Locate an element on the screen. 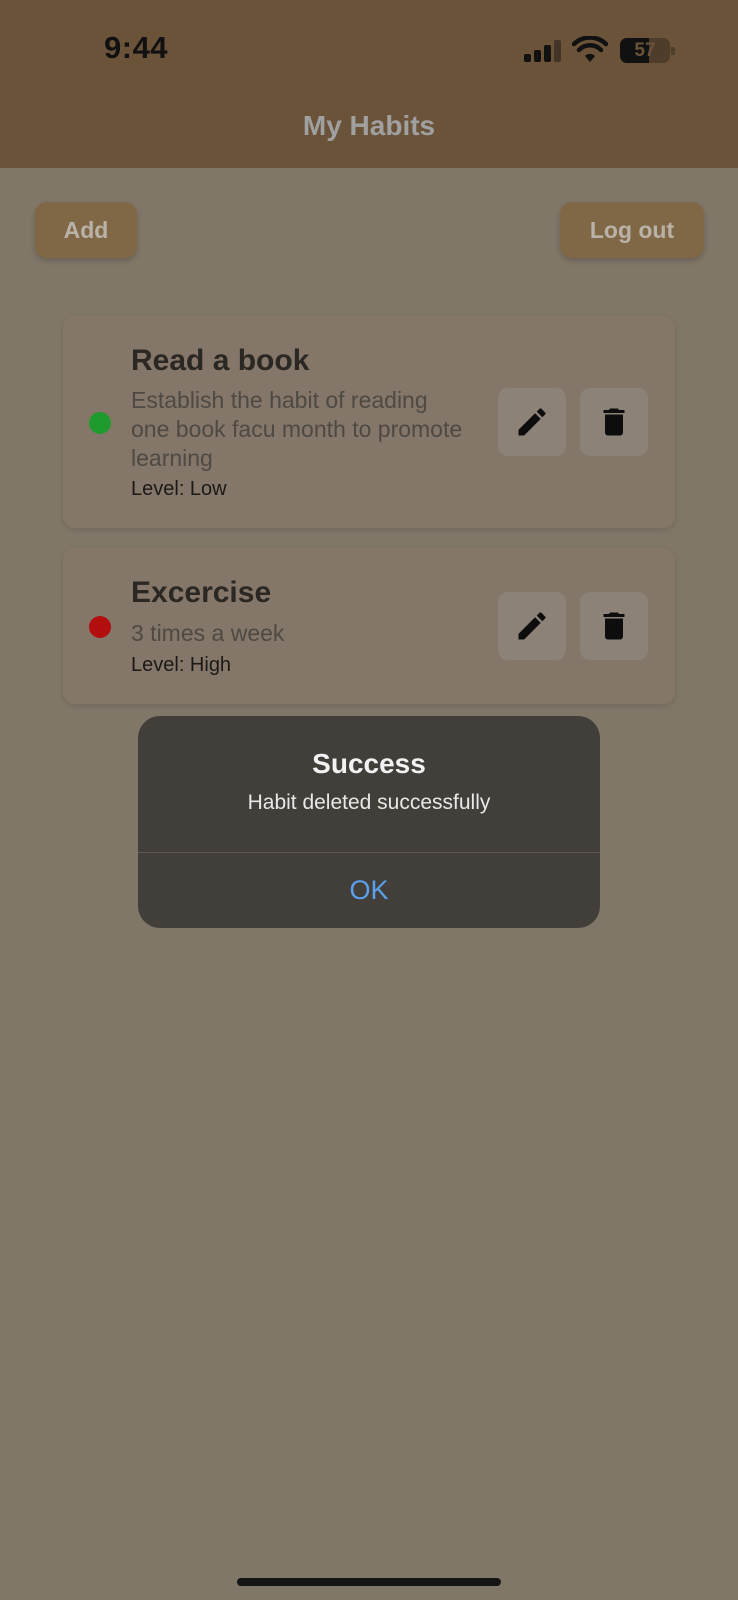 This screenshot has height=1600, width=738. logout-button: Log out is located at coordinates (632, 230).